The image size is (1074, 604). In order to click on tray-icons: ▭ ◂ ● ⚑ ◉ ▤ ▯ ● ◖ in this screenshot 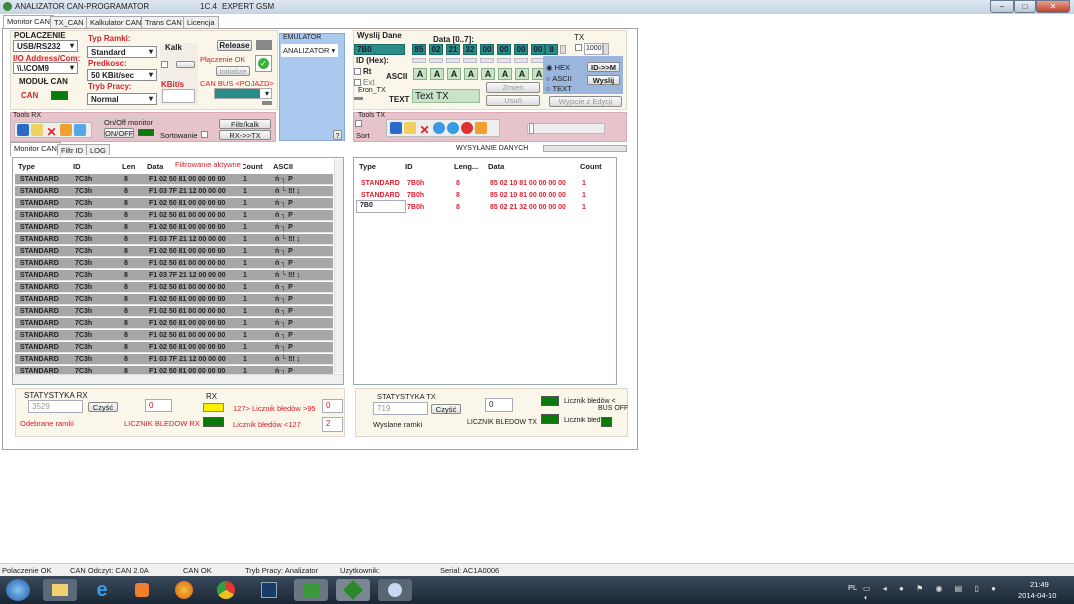, I will do `click(938, 593)`.